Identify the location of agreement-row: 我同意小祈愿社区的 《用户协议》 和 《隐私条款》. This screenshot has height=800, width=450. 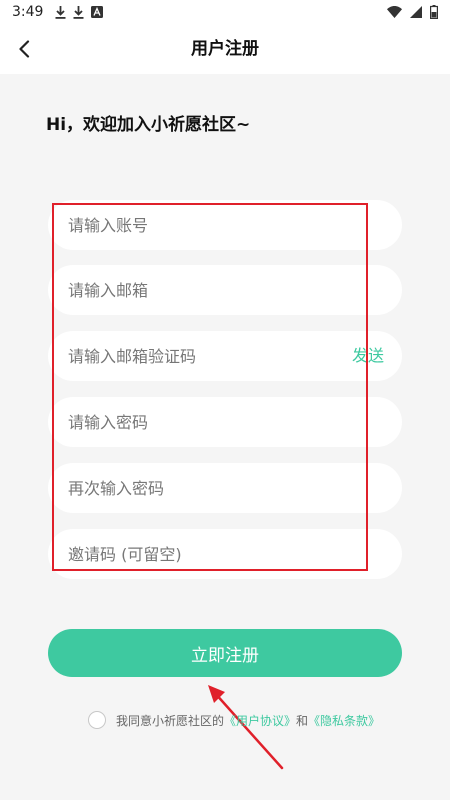
(234, 720).